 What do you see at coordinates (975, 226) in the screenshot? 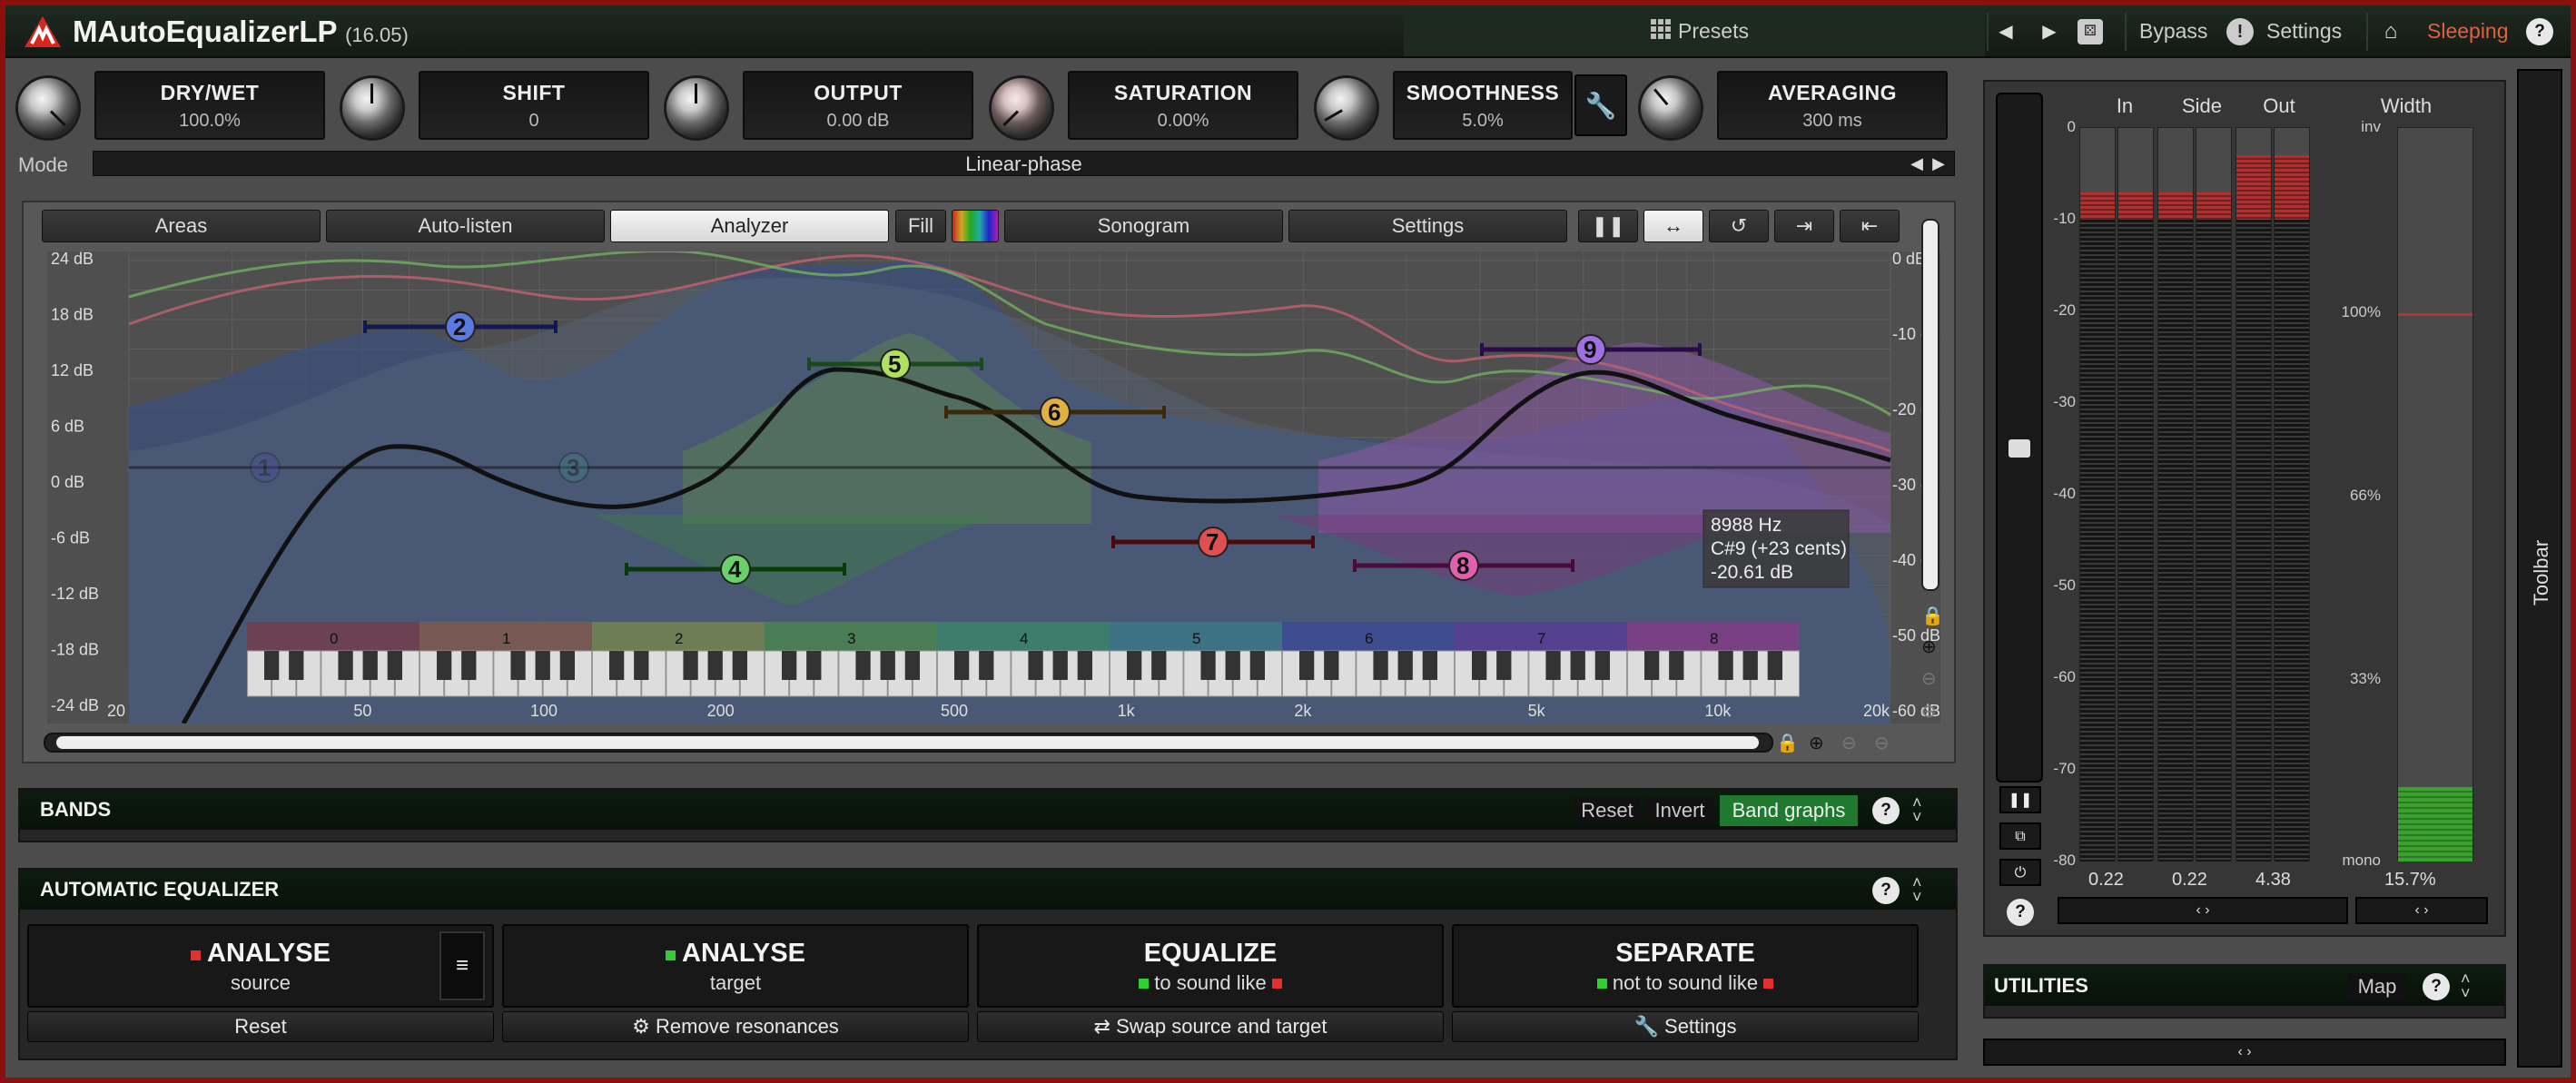
I see `spectrum-color-icon` at bounding box center [975, 226].